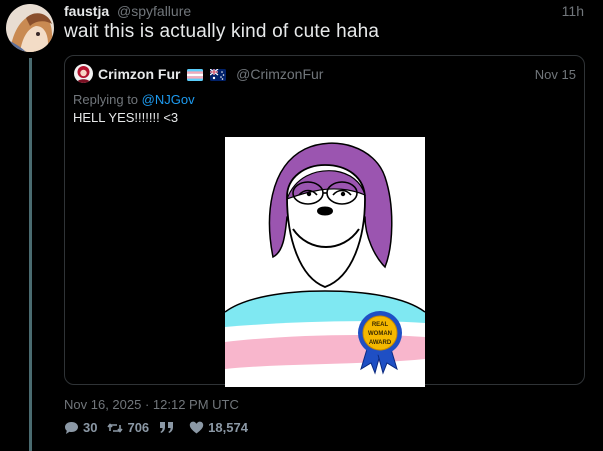  I want to click on quoted-author-handle: @CrimzonFur, so click(279, 74).